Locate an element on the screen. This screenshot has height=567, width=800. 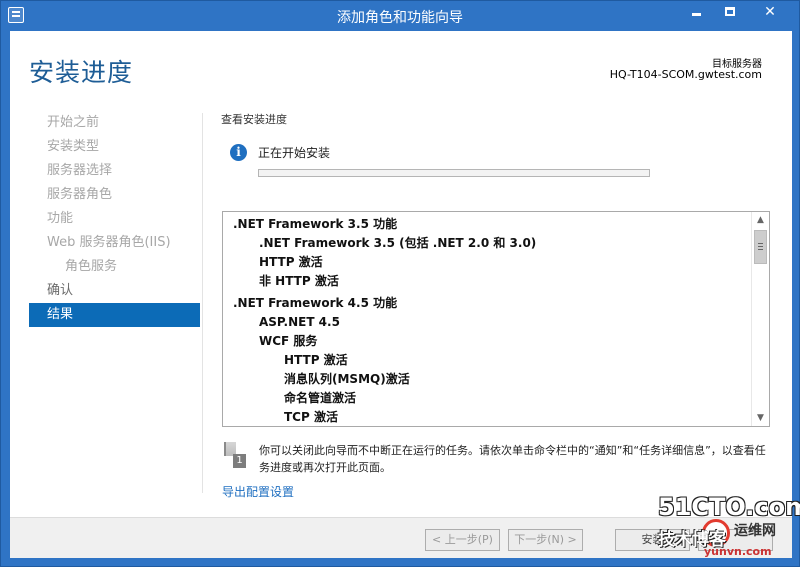
close-icon: ✕ is located at coordinates (770, 11).